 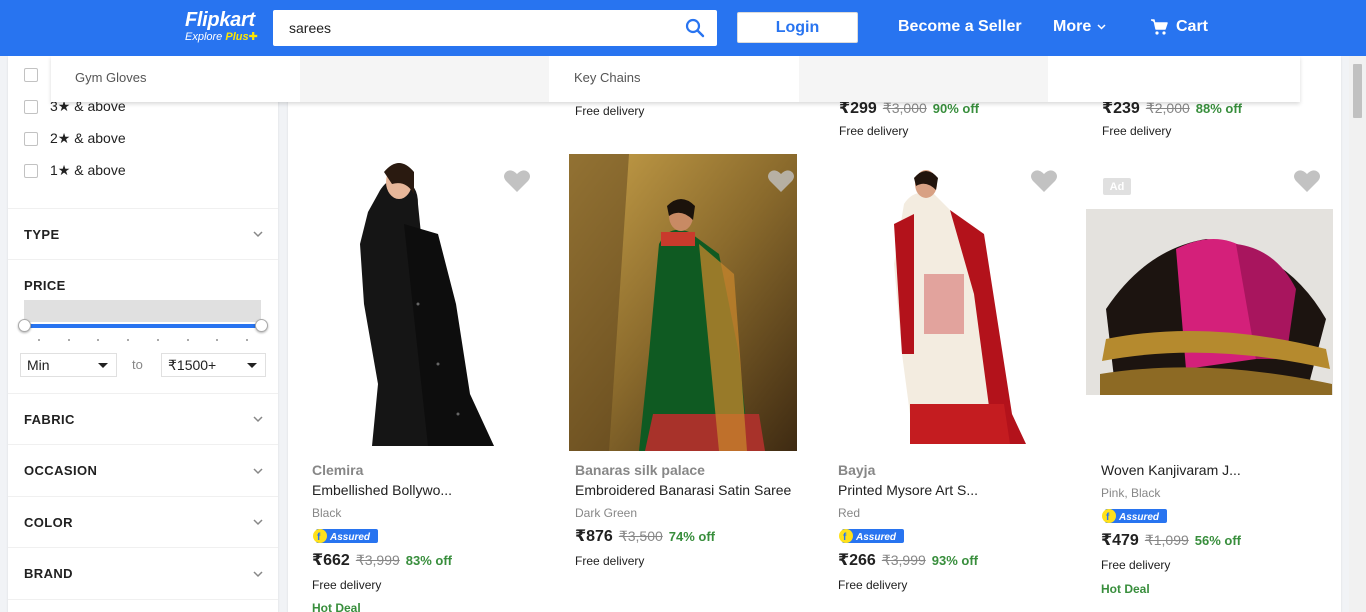 What do you see at coordinates (142, 311) in the screenshot?
I see `price-histogram` at bounding box center [142, 311].